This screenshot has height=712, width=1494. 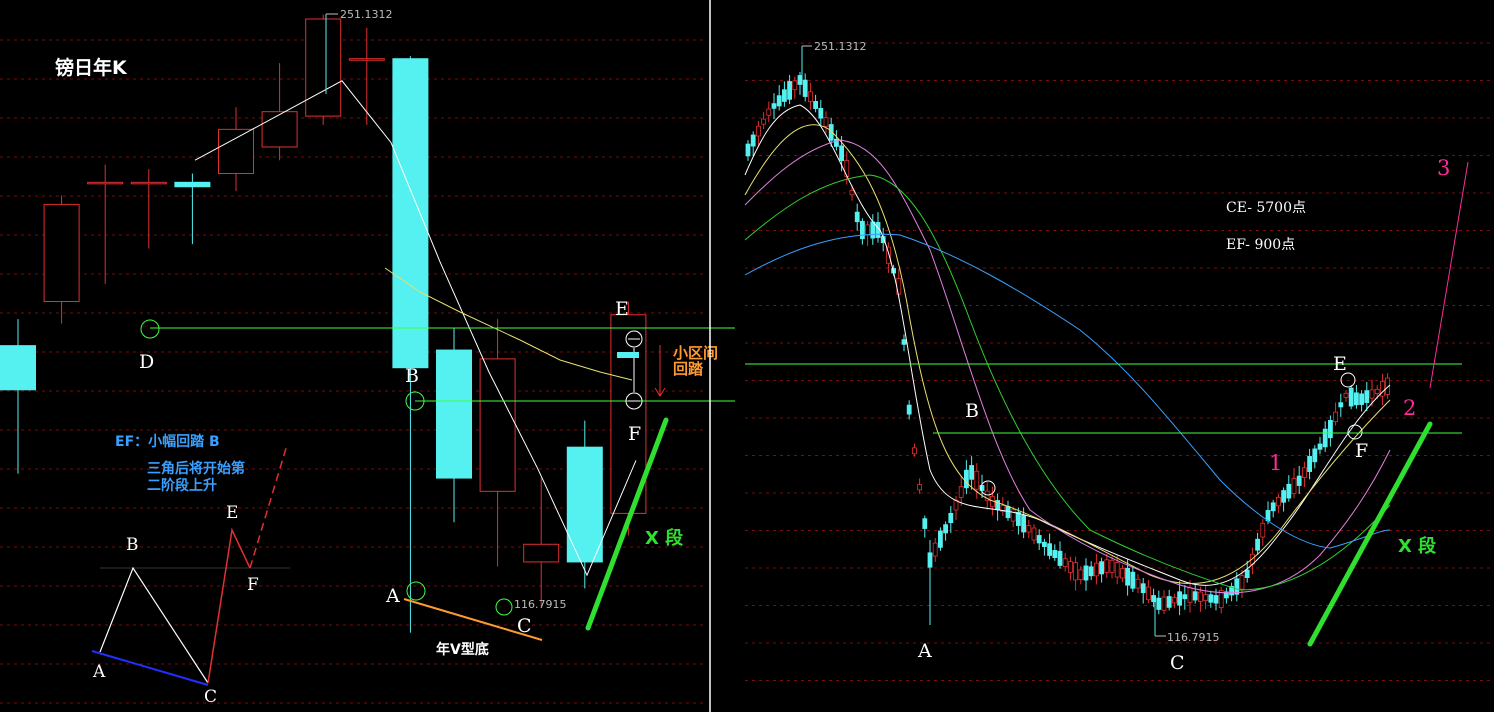 What do you see at coordinates (1266, 208) in the screenshot?
I see `ce-note: CE- 5700点` at bounding box center [1266, 208].